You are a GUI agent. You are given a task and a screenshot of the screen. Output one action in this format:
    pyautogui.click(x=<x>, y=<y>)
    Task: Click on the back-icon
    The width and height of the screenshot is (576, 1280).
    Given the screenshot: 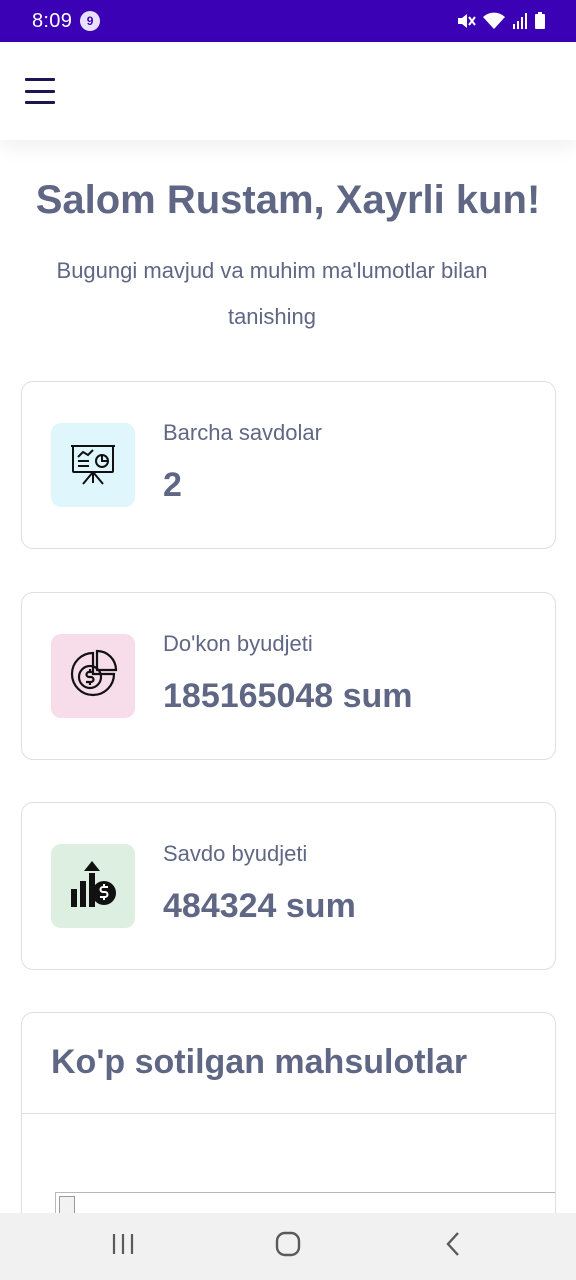 What is the action you would take?
    pyautogui.click(x=453, y=1246)
    